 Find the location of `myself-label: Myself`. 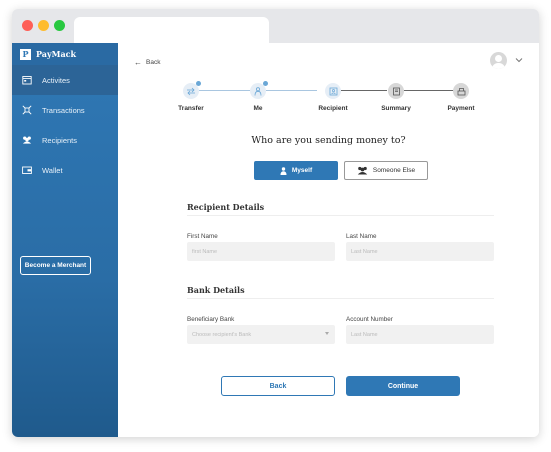

myself-label: Myself is located at coordinates (302, 170).